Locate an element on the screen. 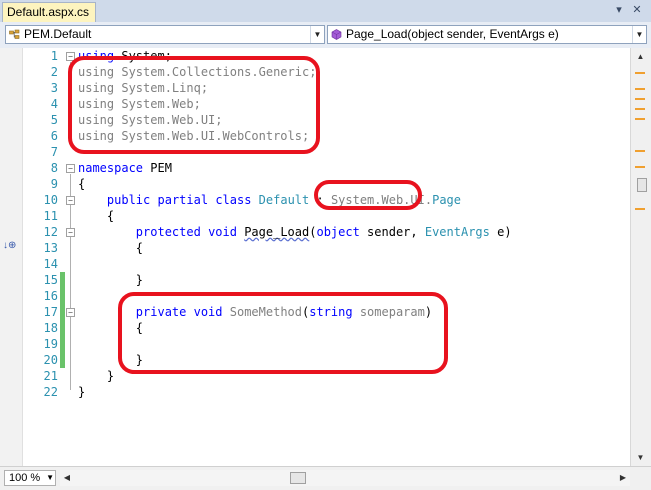  method-icon is located at coordinates (336, 34).